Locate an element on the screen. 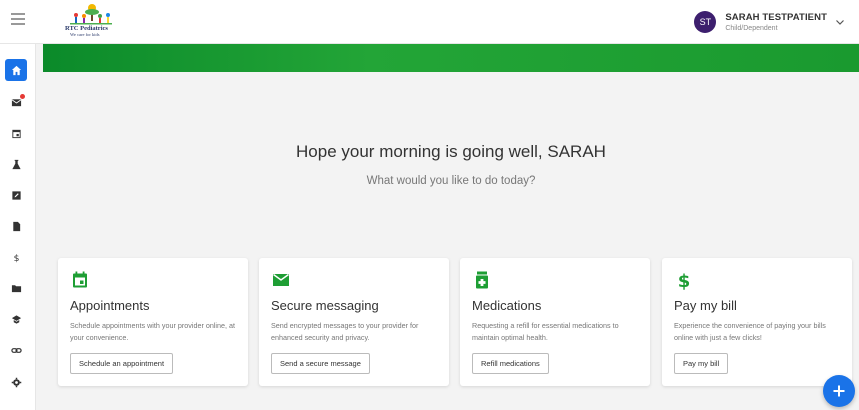 This screenshot has height=410, width=859. logo-name: RTC Pediatrics is located at coordinates (86, 28).